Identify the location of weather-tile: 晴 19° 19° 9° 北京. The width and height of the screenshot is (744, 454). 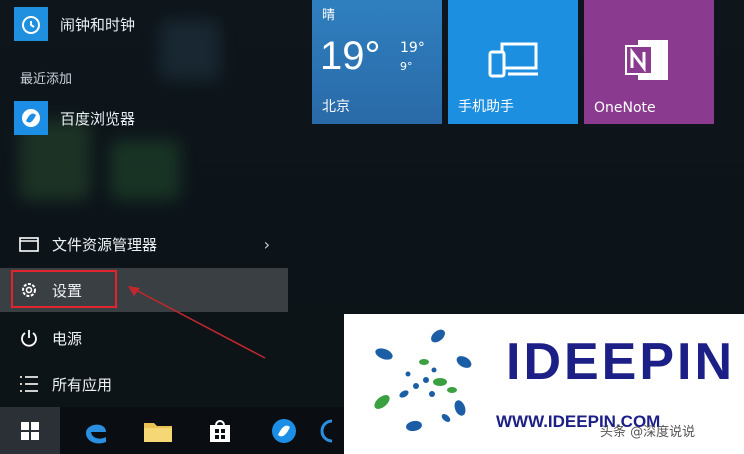
(377, 62).